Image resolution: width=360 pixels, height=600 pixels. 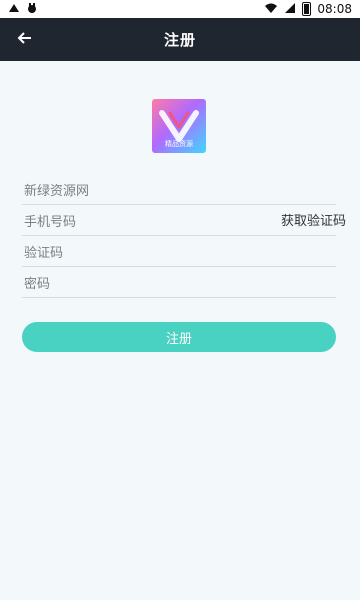 What do you see at coordinates (179, 189) in the screenshot?
I see `account-field: 新绿资源网` at bounding box center [179, 189].